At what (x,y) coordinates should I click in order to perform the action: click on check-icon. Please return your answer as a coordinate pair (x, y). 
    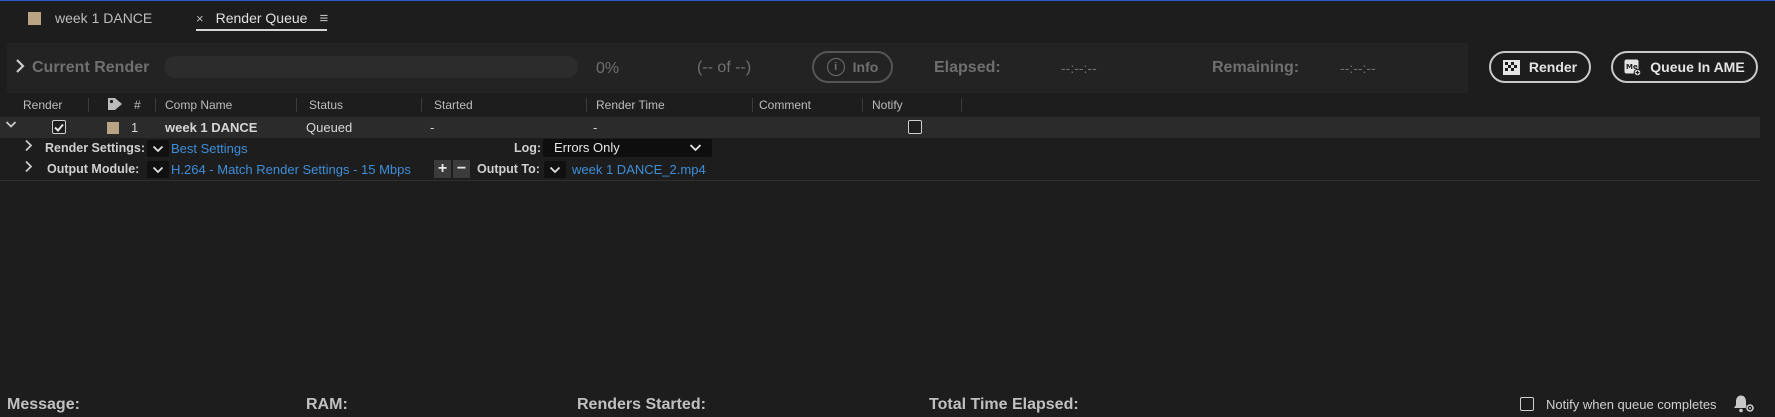
    Looking at the image, I should click on (59, 127).